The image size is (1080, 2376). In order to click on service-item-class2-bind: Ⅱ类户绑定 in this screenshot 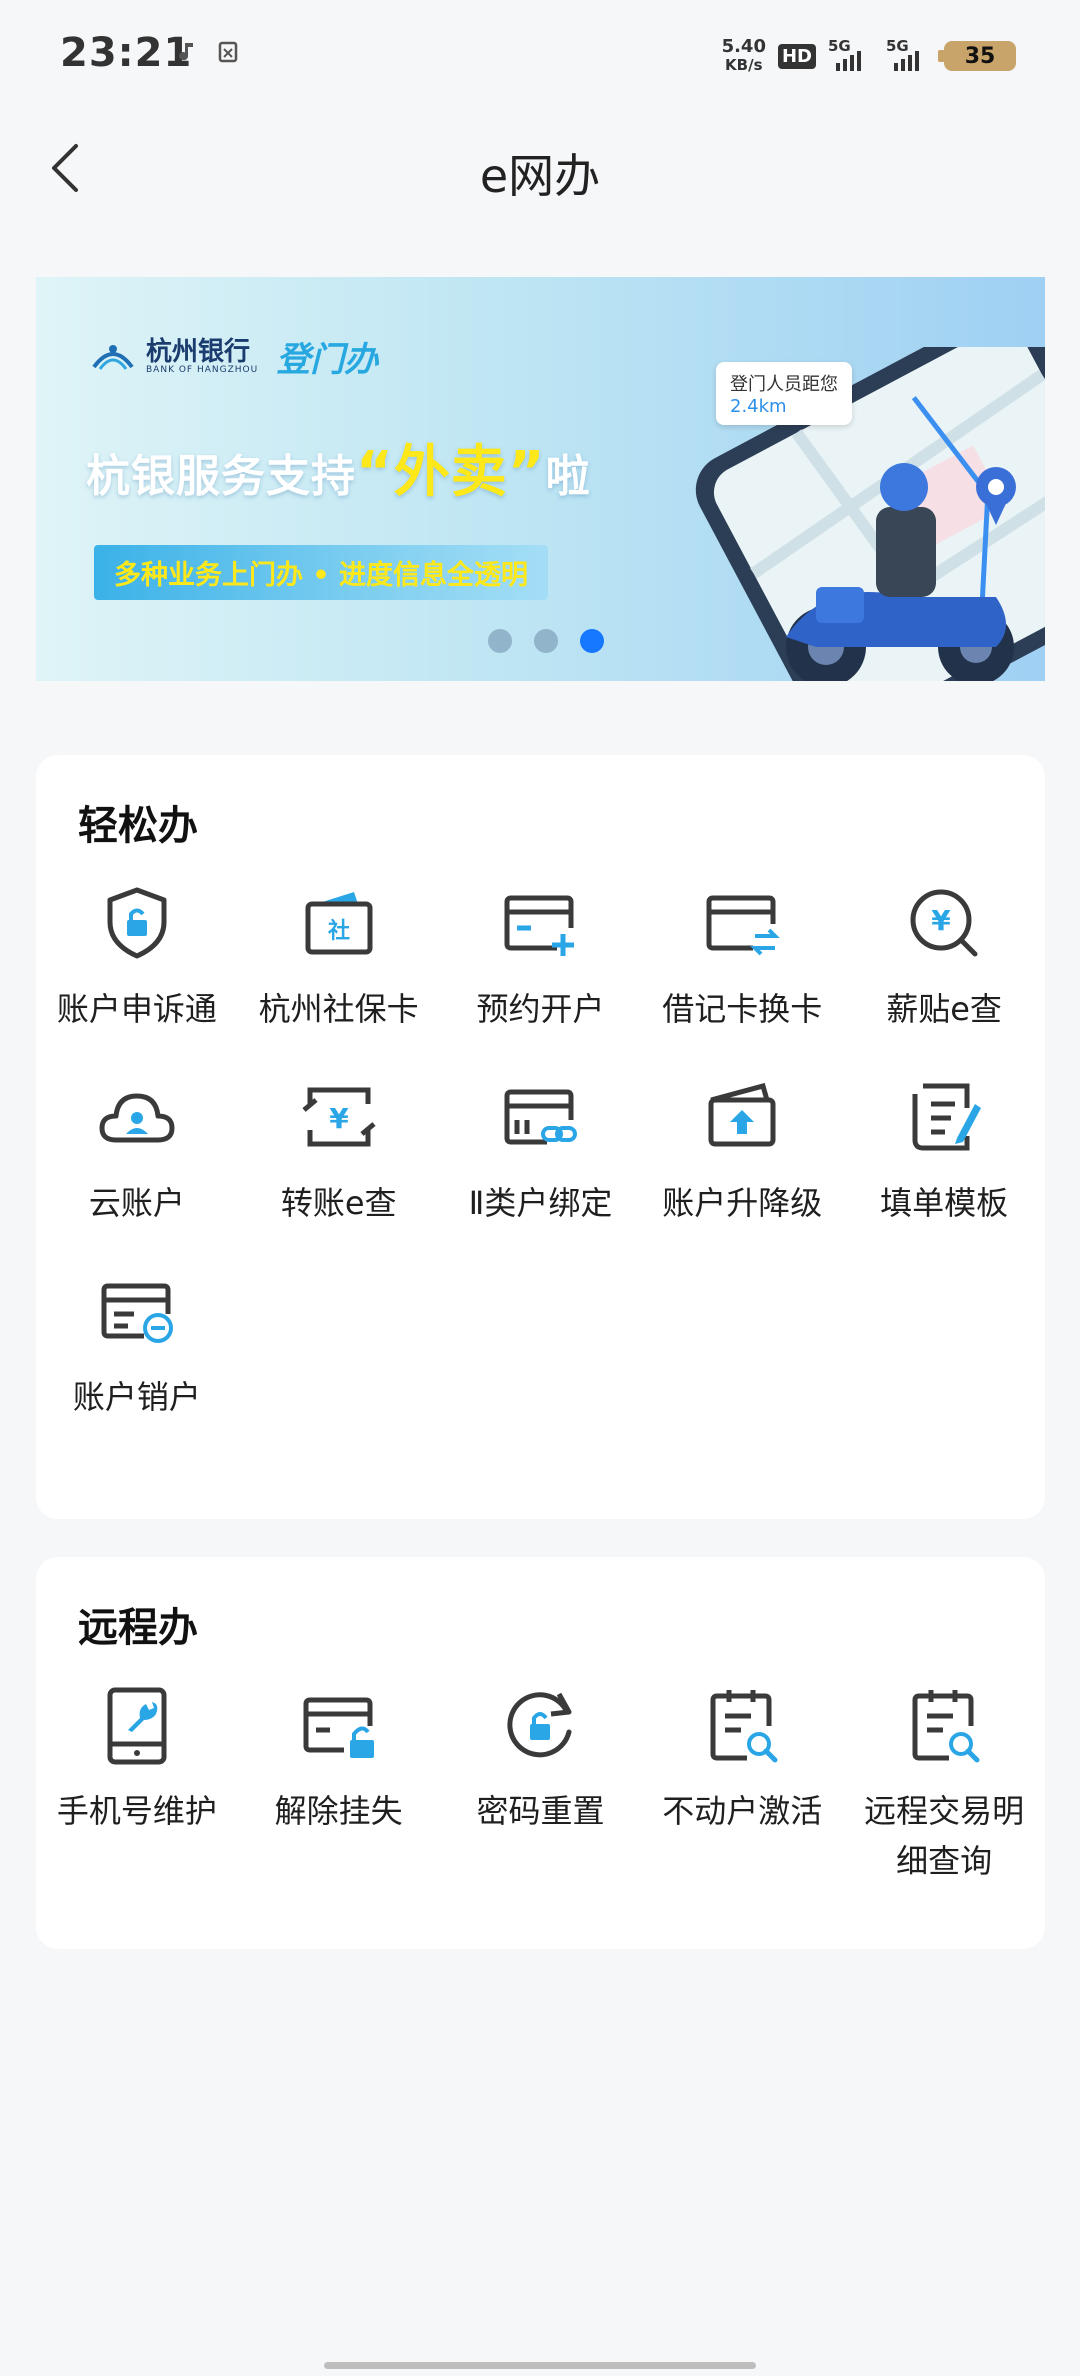, I will do `click(541, 1151)`.